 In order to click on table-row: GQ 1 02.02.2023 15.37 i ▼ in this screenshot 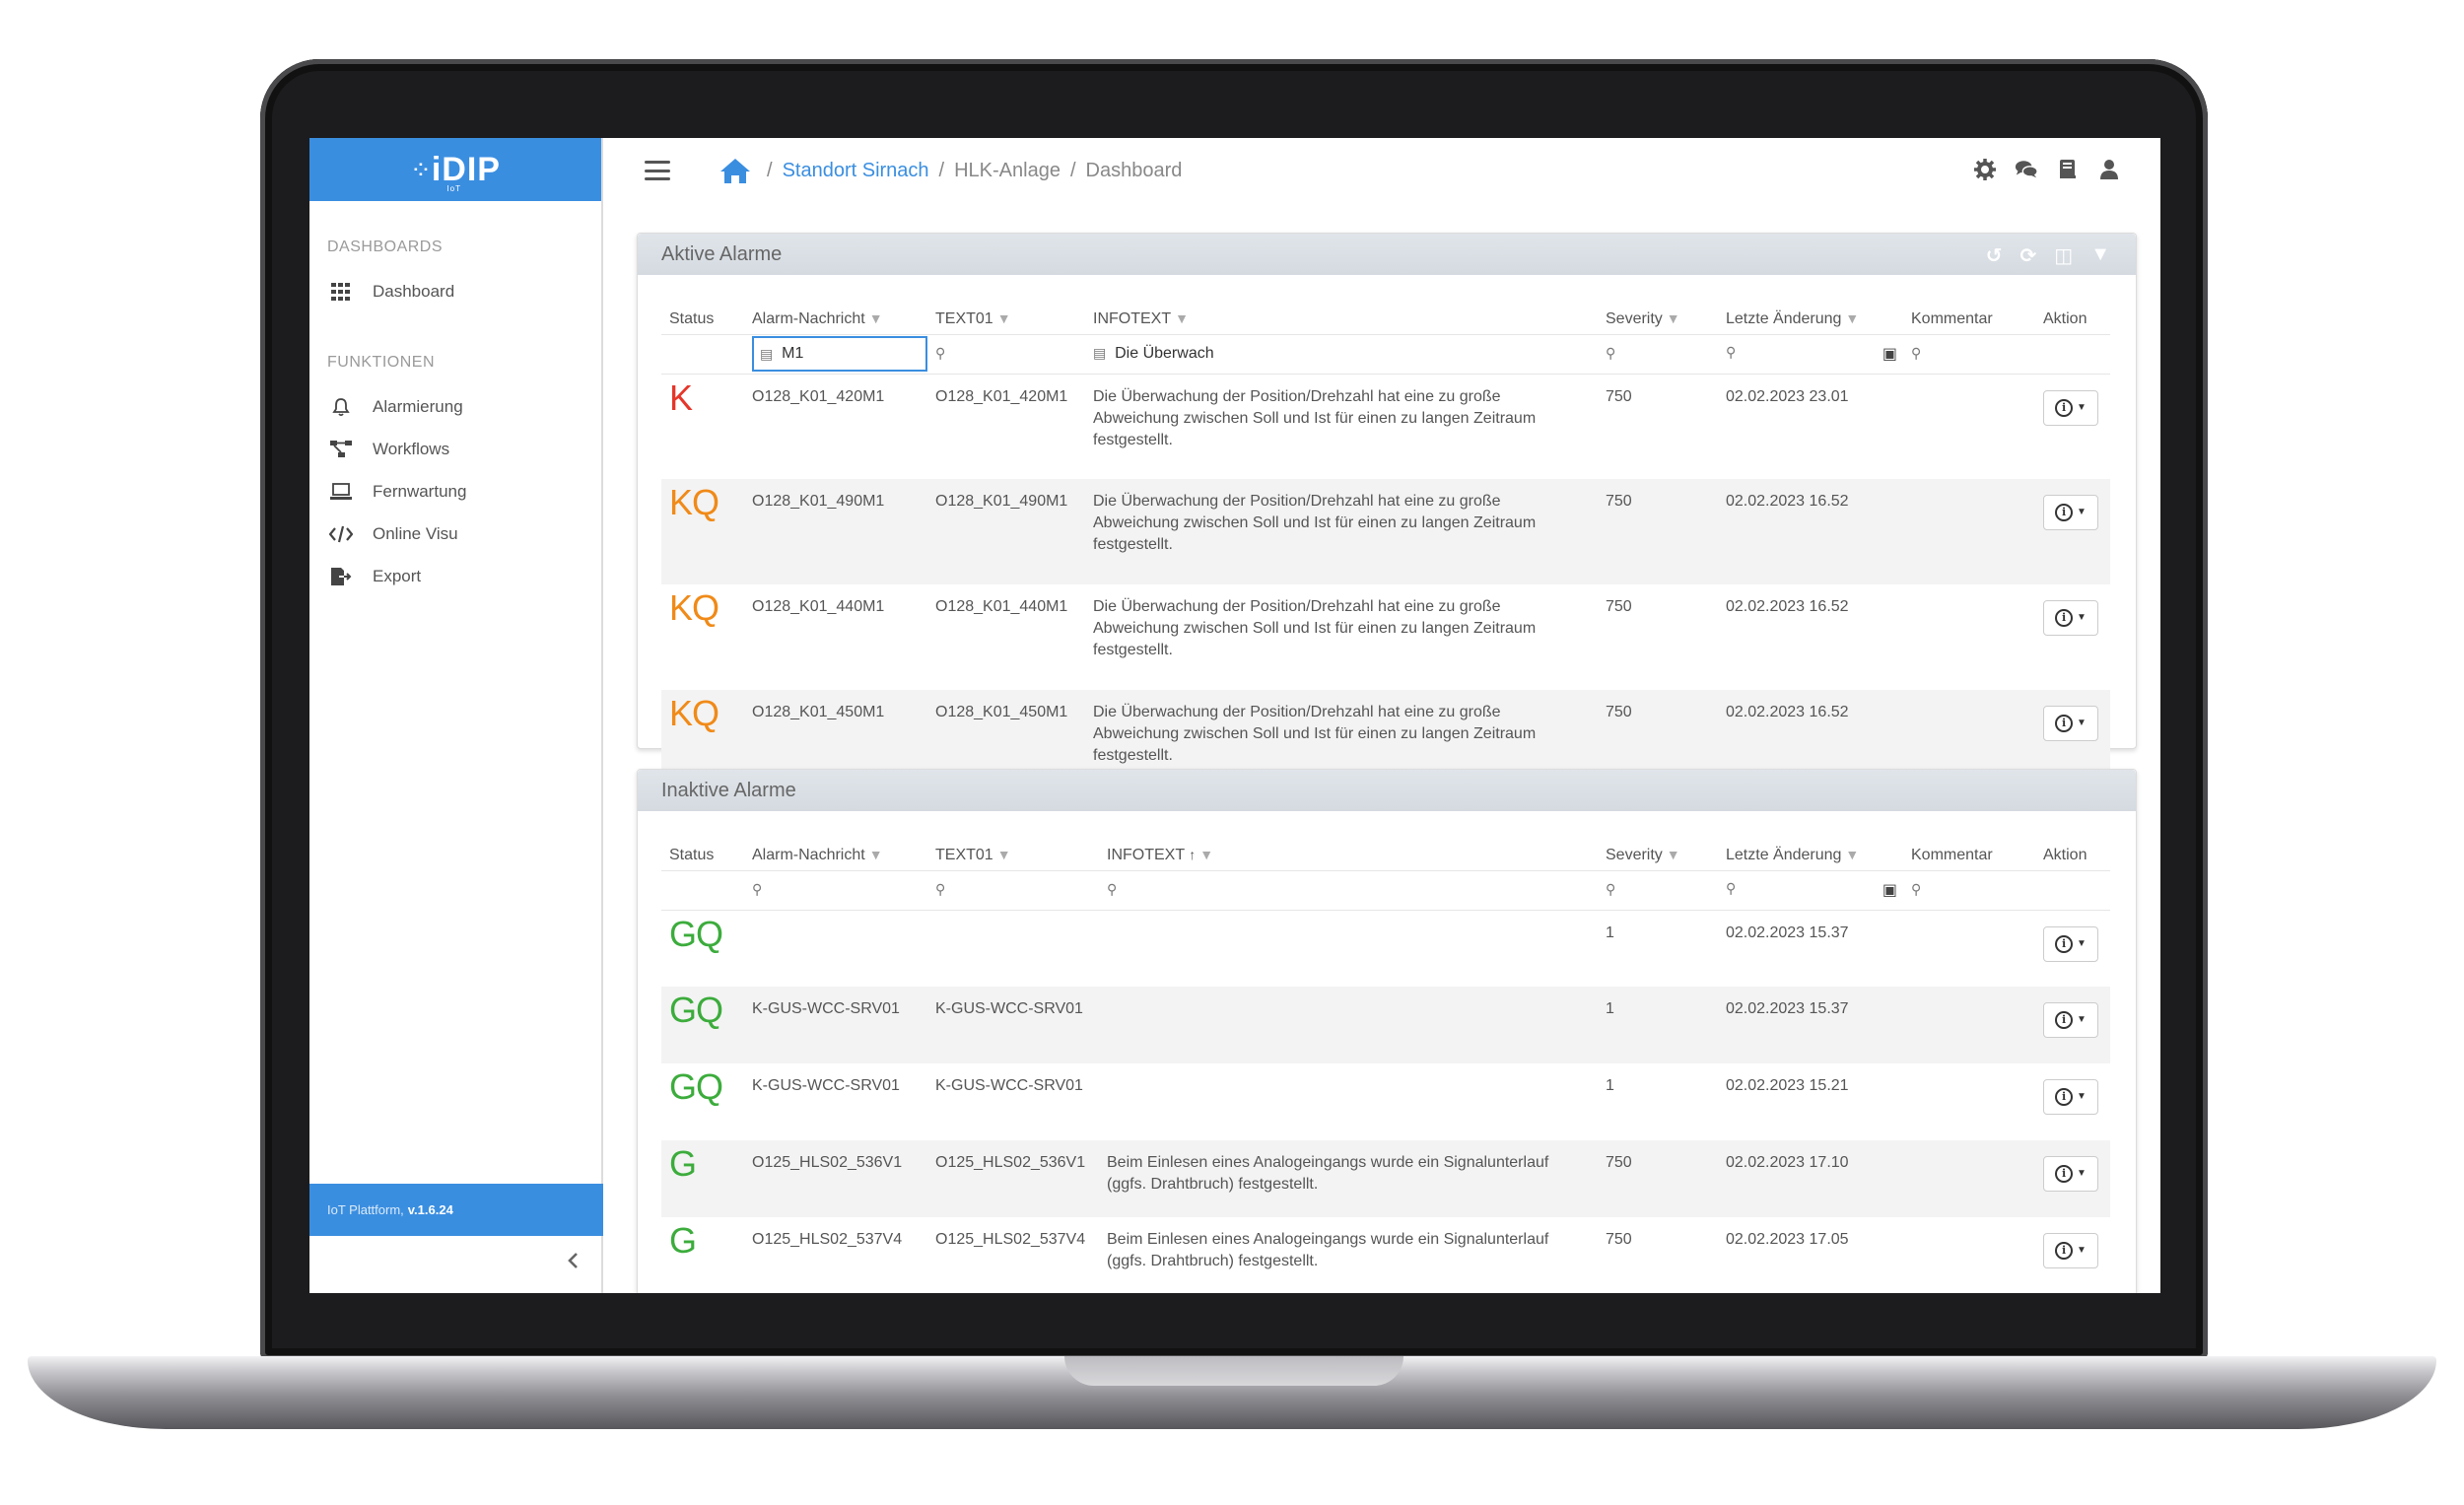, I will do `click(1385, 948)`.